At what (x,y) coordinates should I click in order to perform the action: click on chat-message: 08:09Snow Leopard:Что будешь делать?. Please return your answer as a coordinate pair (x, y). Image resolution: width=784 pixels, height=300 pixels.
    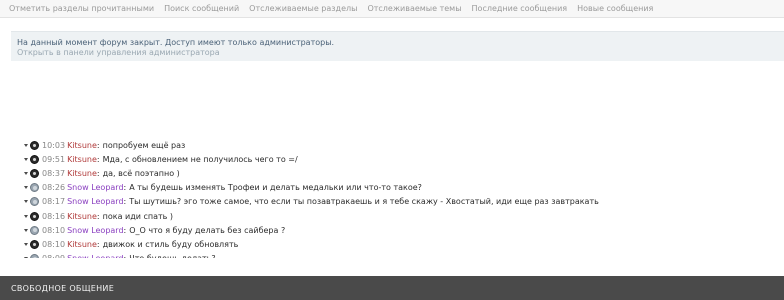
    Looking at the image, I should click on (404, 255).